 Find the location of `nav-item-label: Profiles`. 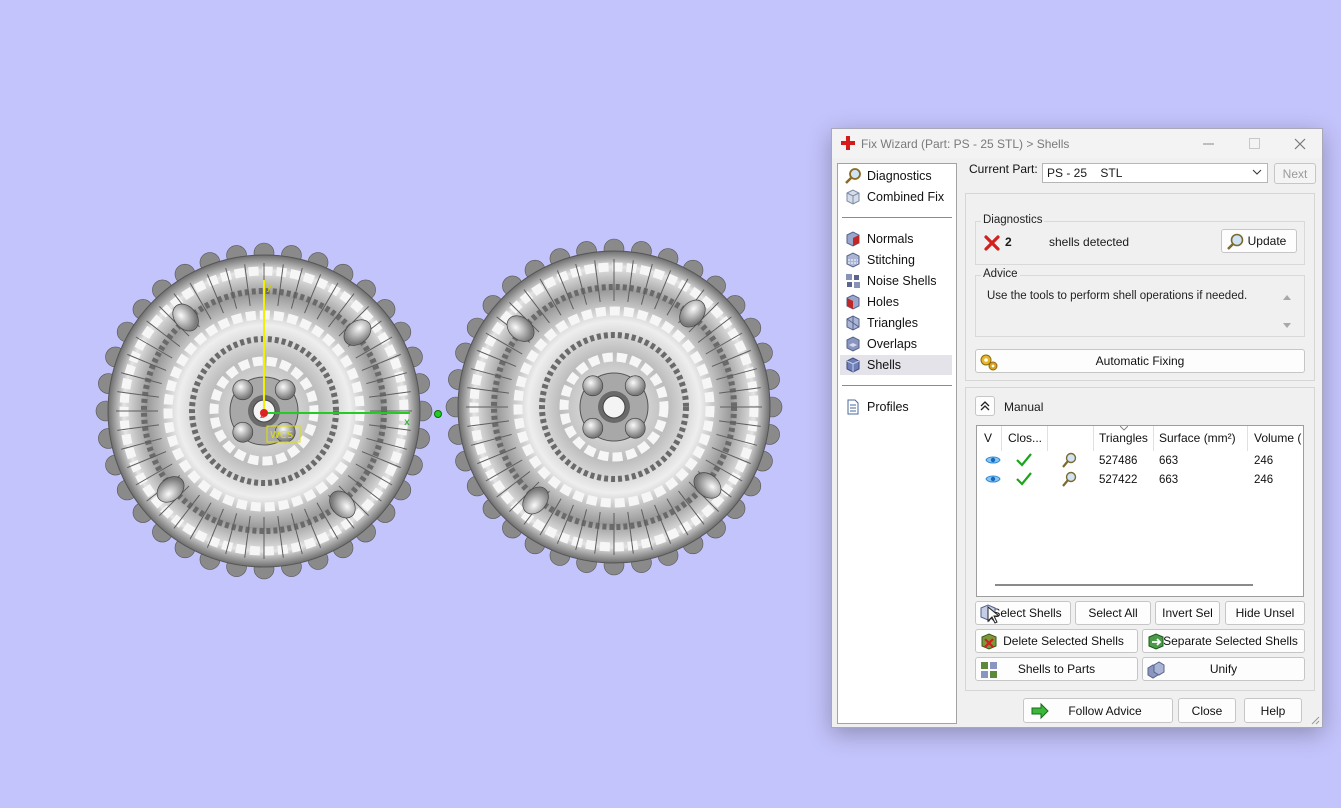

nav-item-label: Profiles is located at coordinates (888, 407).